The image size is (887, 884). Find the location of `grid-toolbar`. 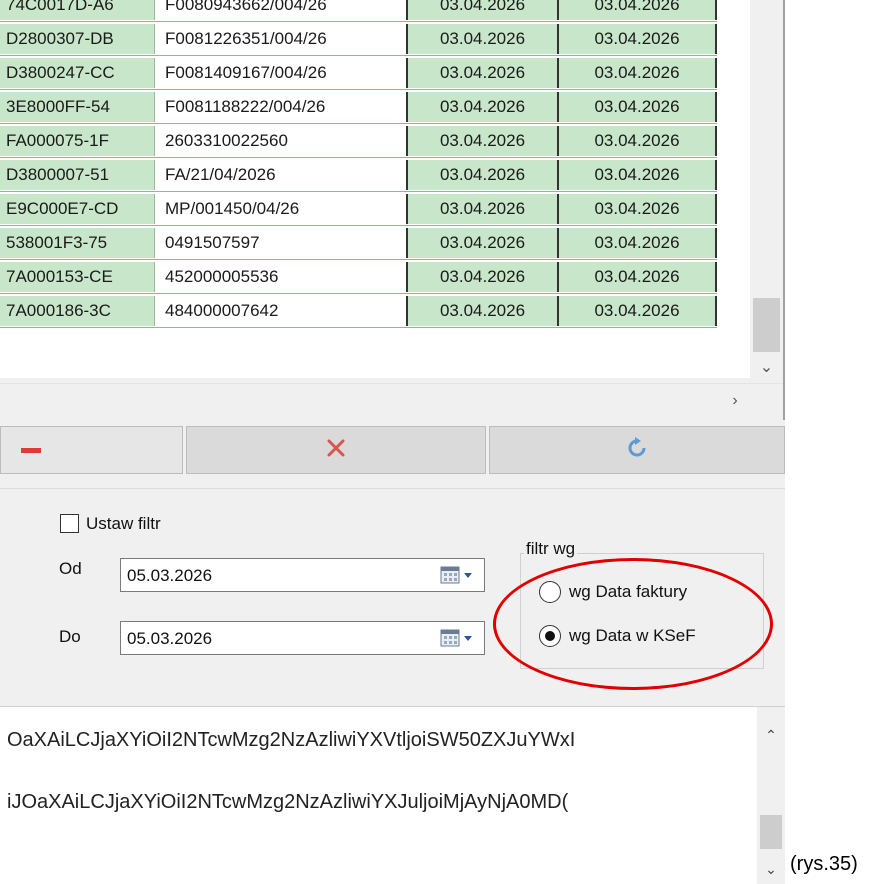

grid-toolbar is located at coordinates (392, 450).